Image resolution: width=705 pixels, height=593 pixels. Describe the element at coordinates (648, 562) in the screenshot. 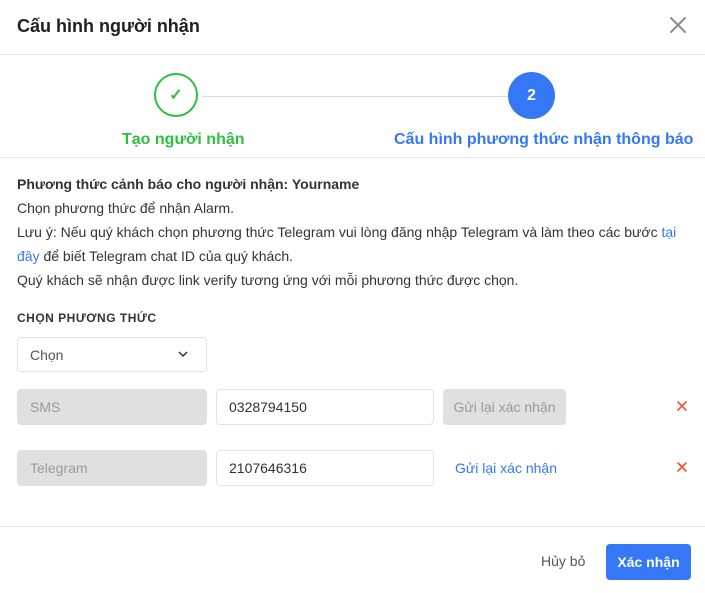

I see `confirm-button: Xác nhận` at that location.